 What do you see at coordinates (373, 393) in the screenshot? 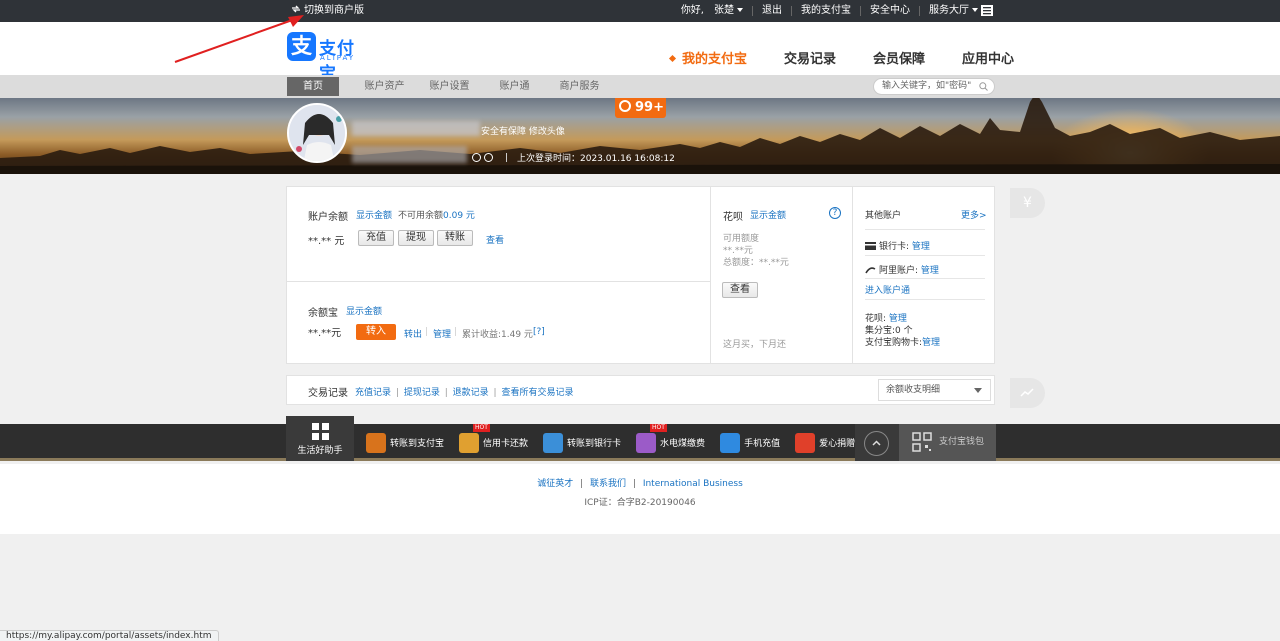
I see `recharge-records-link: 充值记录` at bounding box center [373, 393].